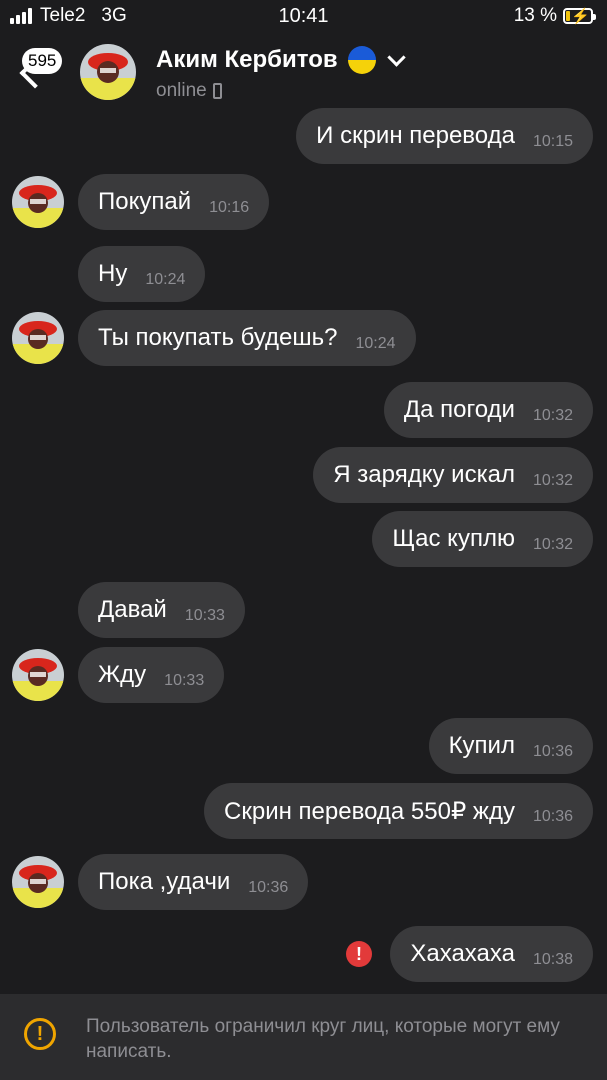 Image resolution: width=607 pixels, height=1080 pixels. What do you see at coordinates (151, 675) in the screenshot?
I see `incoming-message: Жду 10:33` at bounding box center [151, 675].